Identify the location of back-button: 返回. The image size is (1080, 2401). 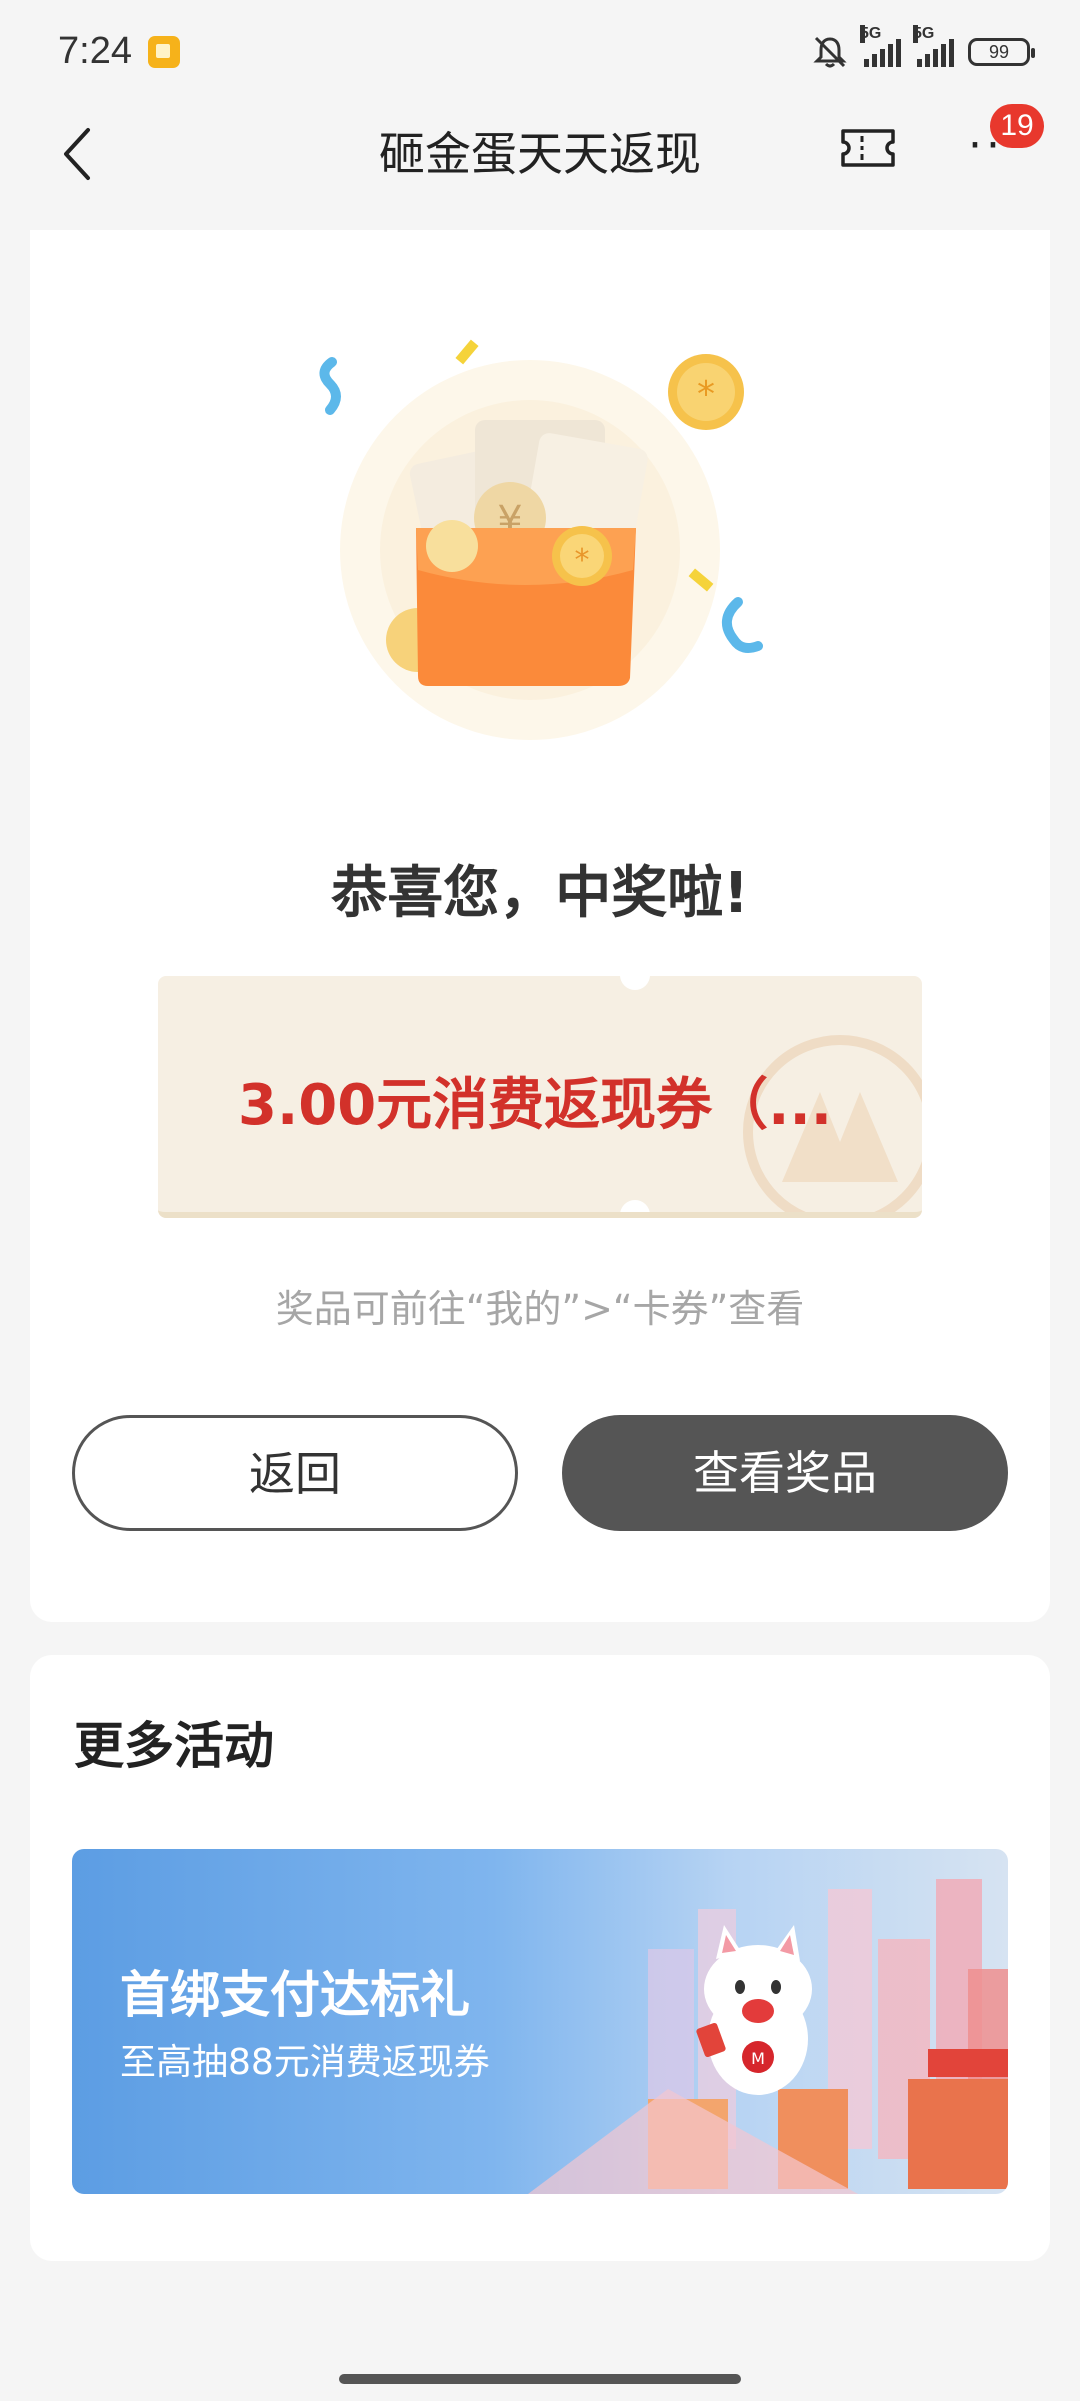
(295, 1473).